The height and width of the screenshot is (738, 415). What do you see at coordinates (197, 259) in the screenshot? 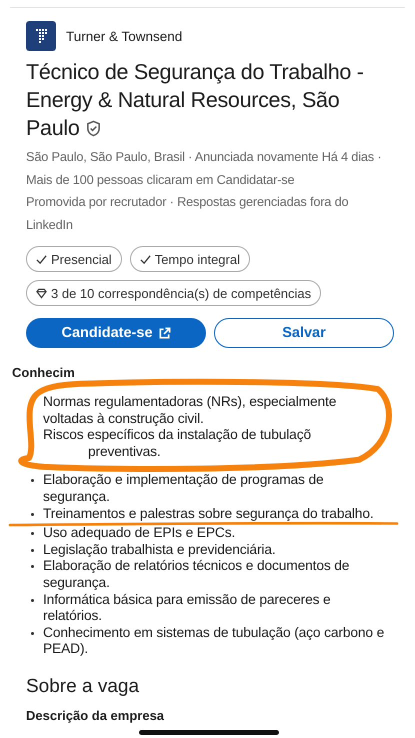
I see `chip-label: Tempo integral` at bounding box center [197, 259].